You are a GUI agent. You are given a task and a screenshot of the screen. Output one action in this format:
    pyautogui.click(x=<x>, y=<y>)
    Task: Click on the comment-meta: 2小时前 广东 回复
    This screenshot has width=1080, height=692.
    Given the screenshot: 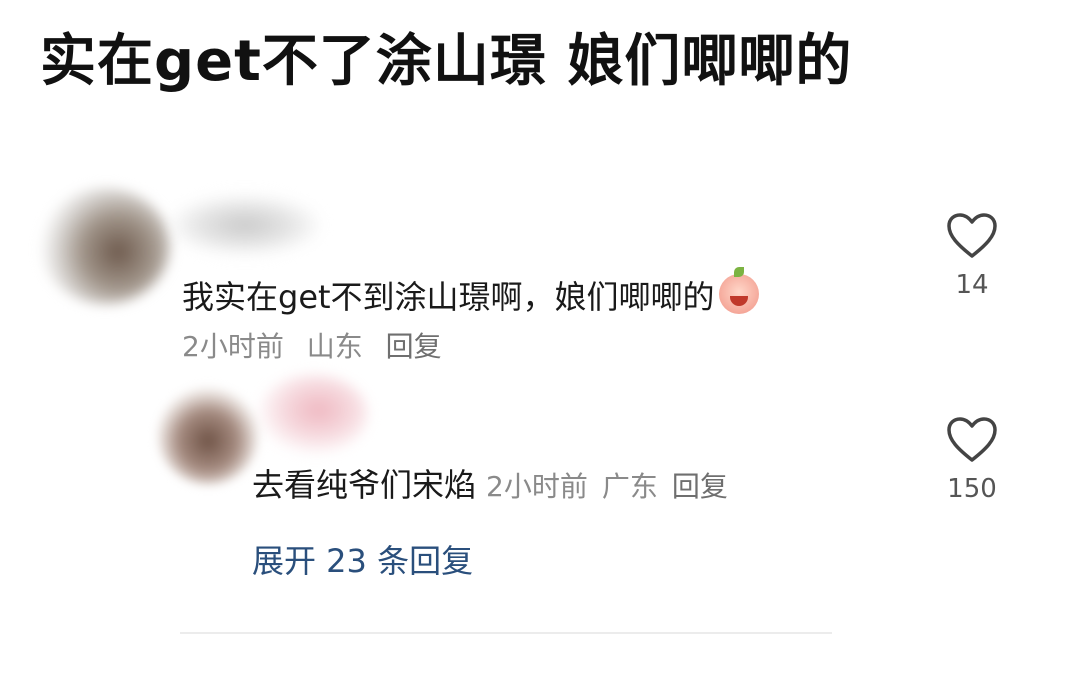 What is the action you would take?
    pyautogui.click(x=614, y=486)
    